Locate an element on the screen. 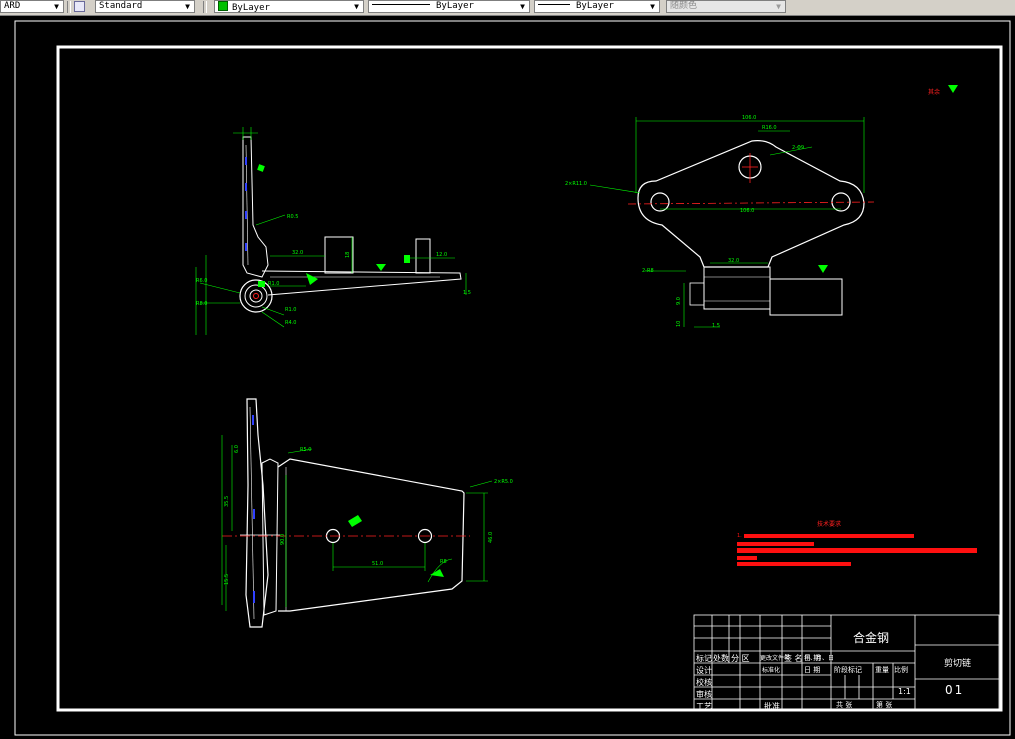 This screenshot has height=739, width=1015. text-style-icon is located at coordinates (79, 6).